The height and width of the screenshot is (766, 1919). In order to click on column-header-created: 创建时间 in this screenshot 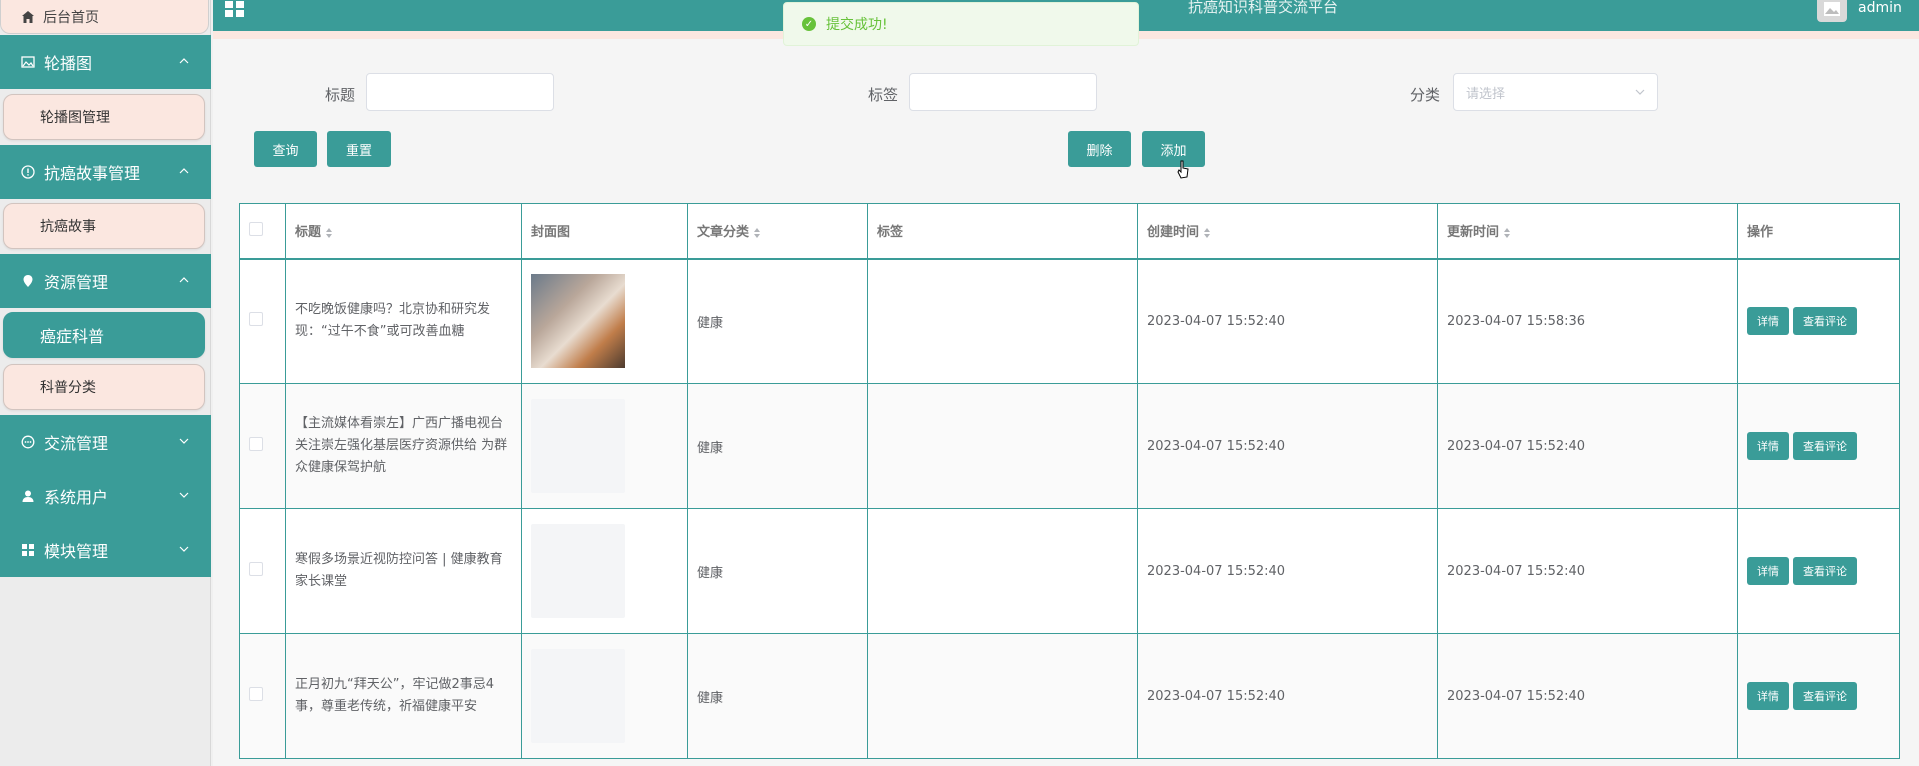, I will do `click(1287, 231)`.